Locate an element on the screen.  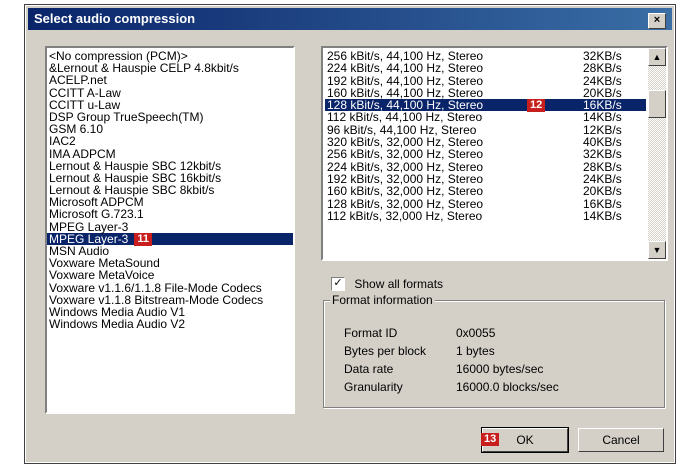
ok-label: OK is located at coordinates (525, 440).